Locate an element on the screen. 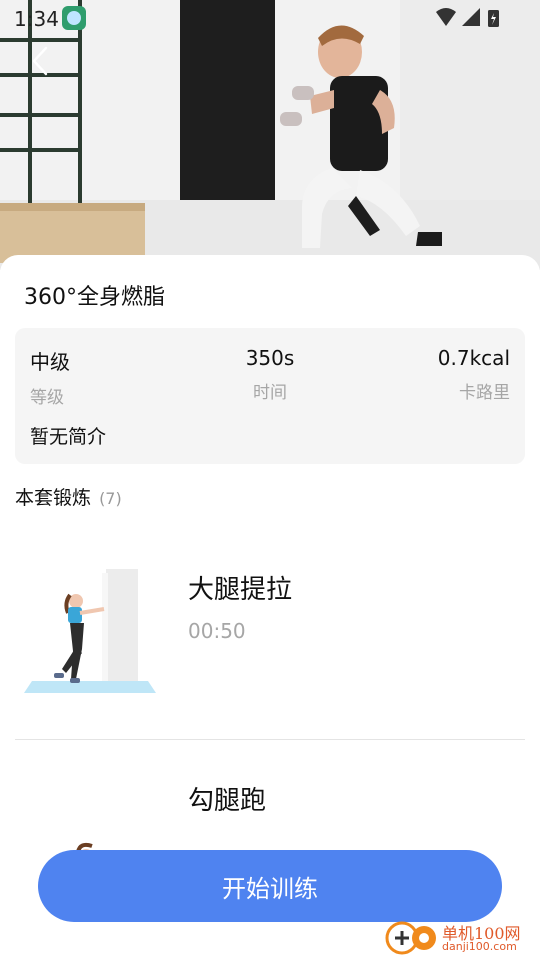  stat-time-label: 时间 is located at coordinates (270, 393).